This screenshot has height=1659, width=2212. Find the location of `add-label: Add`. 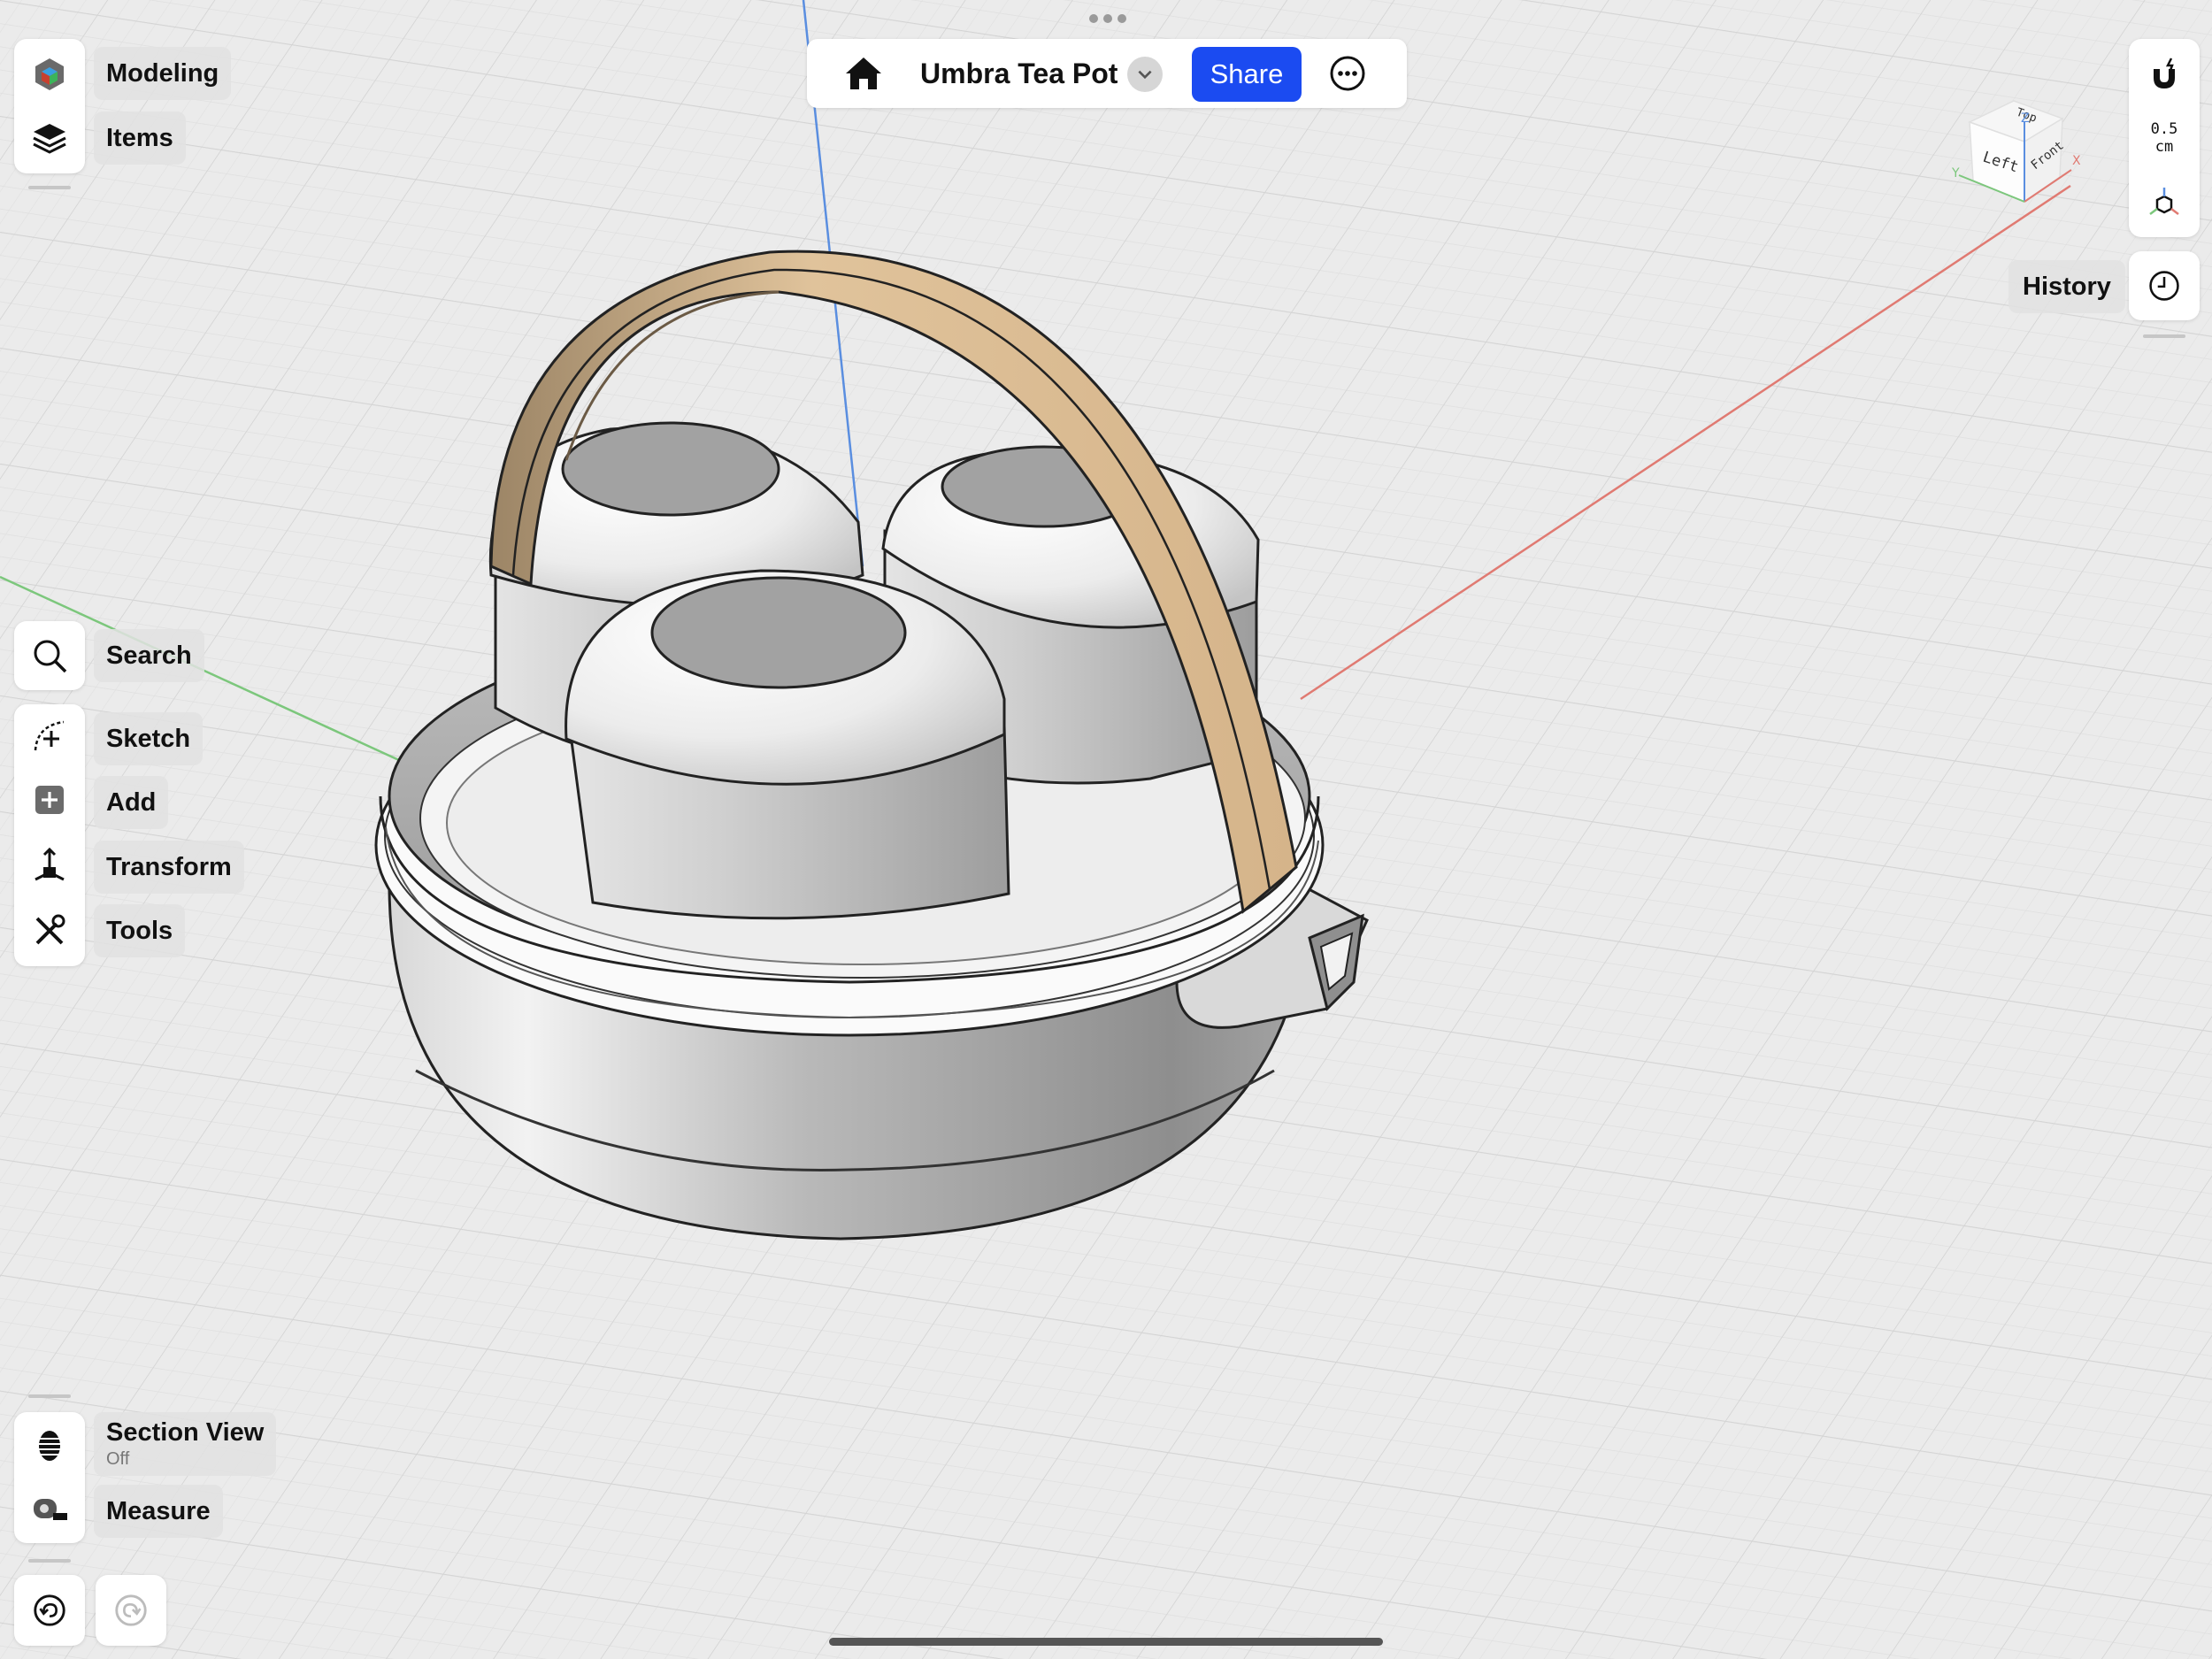

add-label: Add is located at coordinates (131, 802).